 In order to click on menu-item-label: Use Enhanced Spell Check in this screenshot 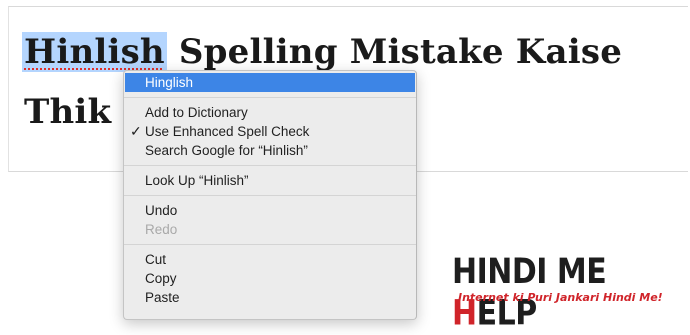, I will do `click(227, 131)`.